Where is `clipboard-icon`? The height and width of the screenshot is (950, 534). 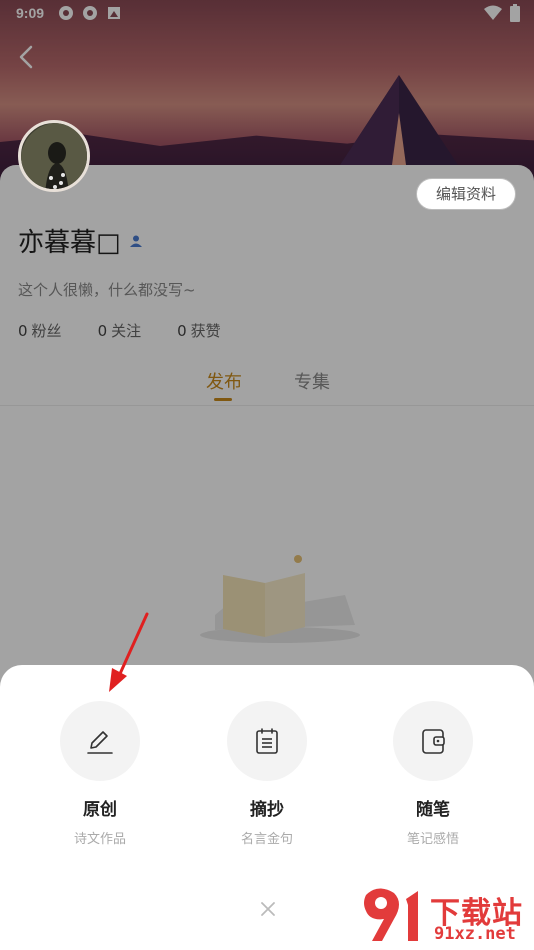
clipboard-icon is located at coordinates (267, 741).